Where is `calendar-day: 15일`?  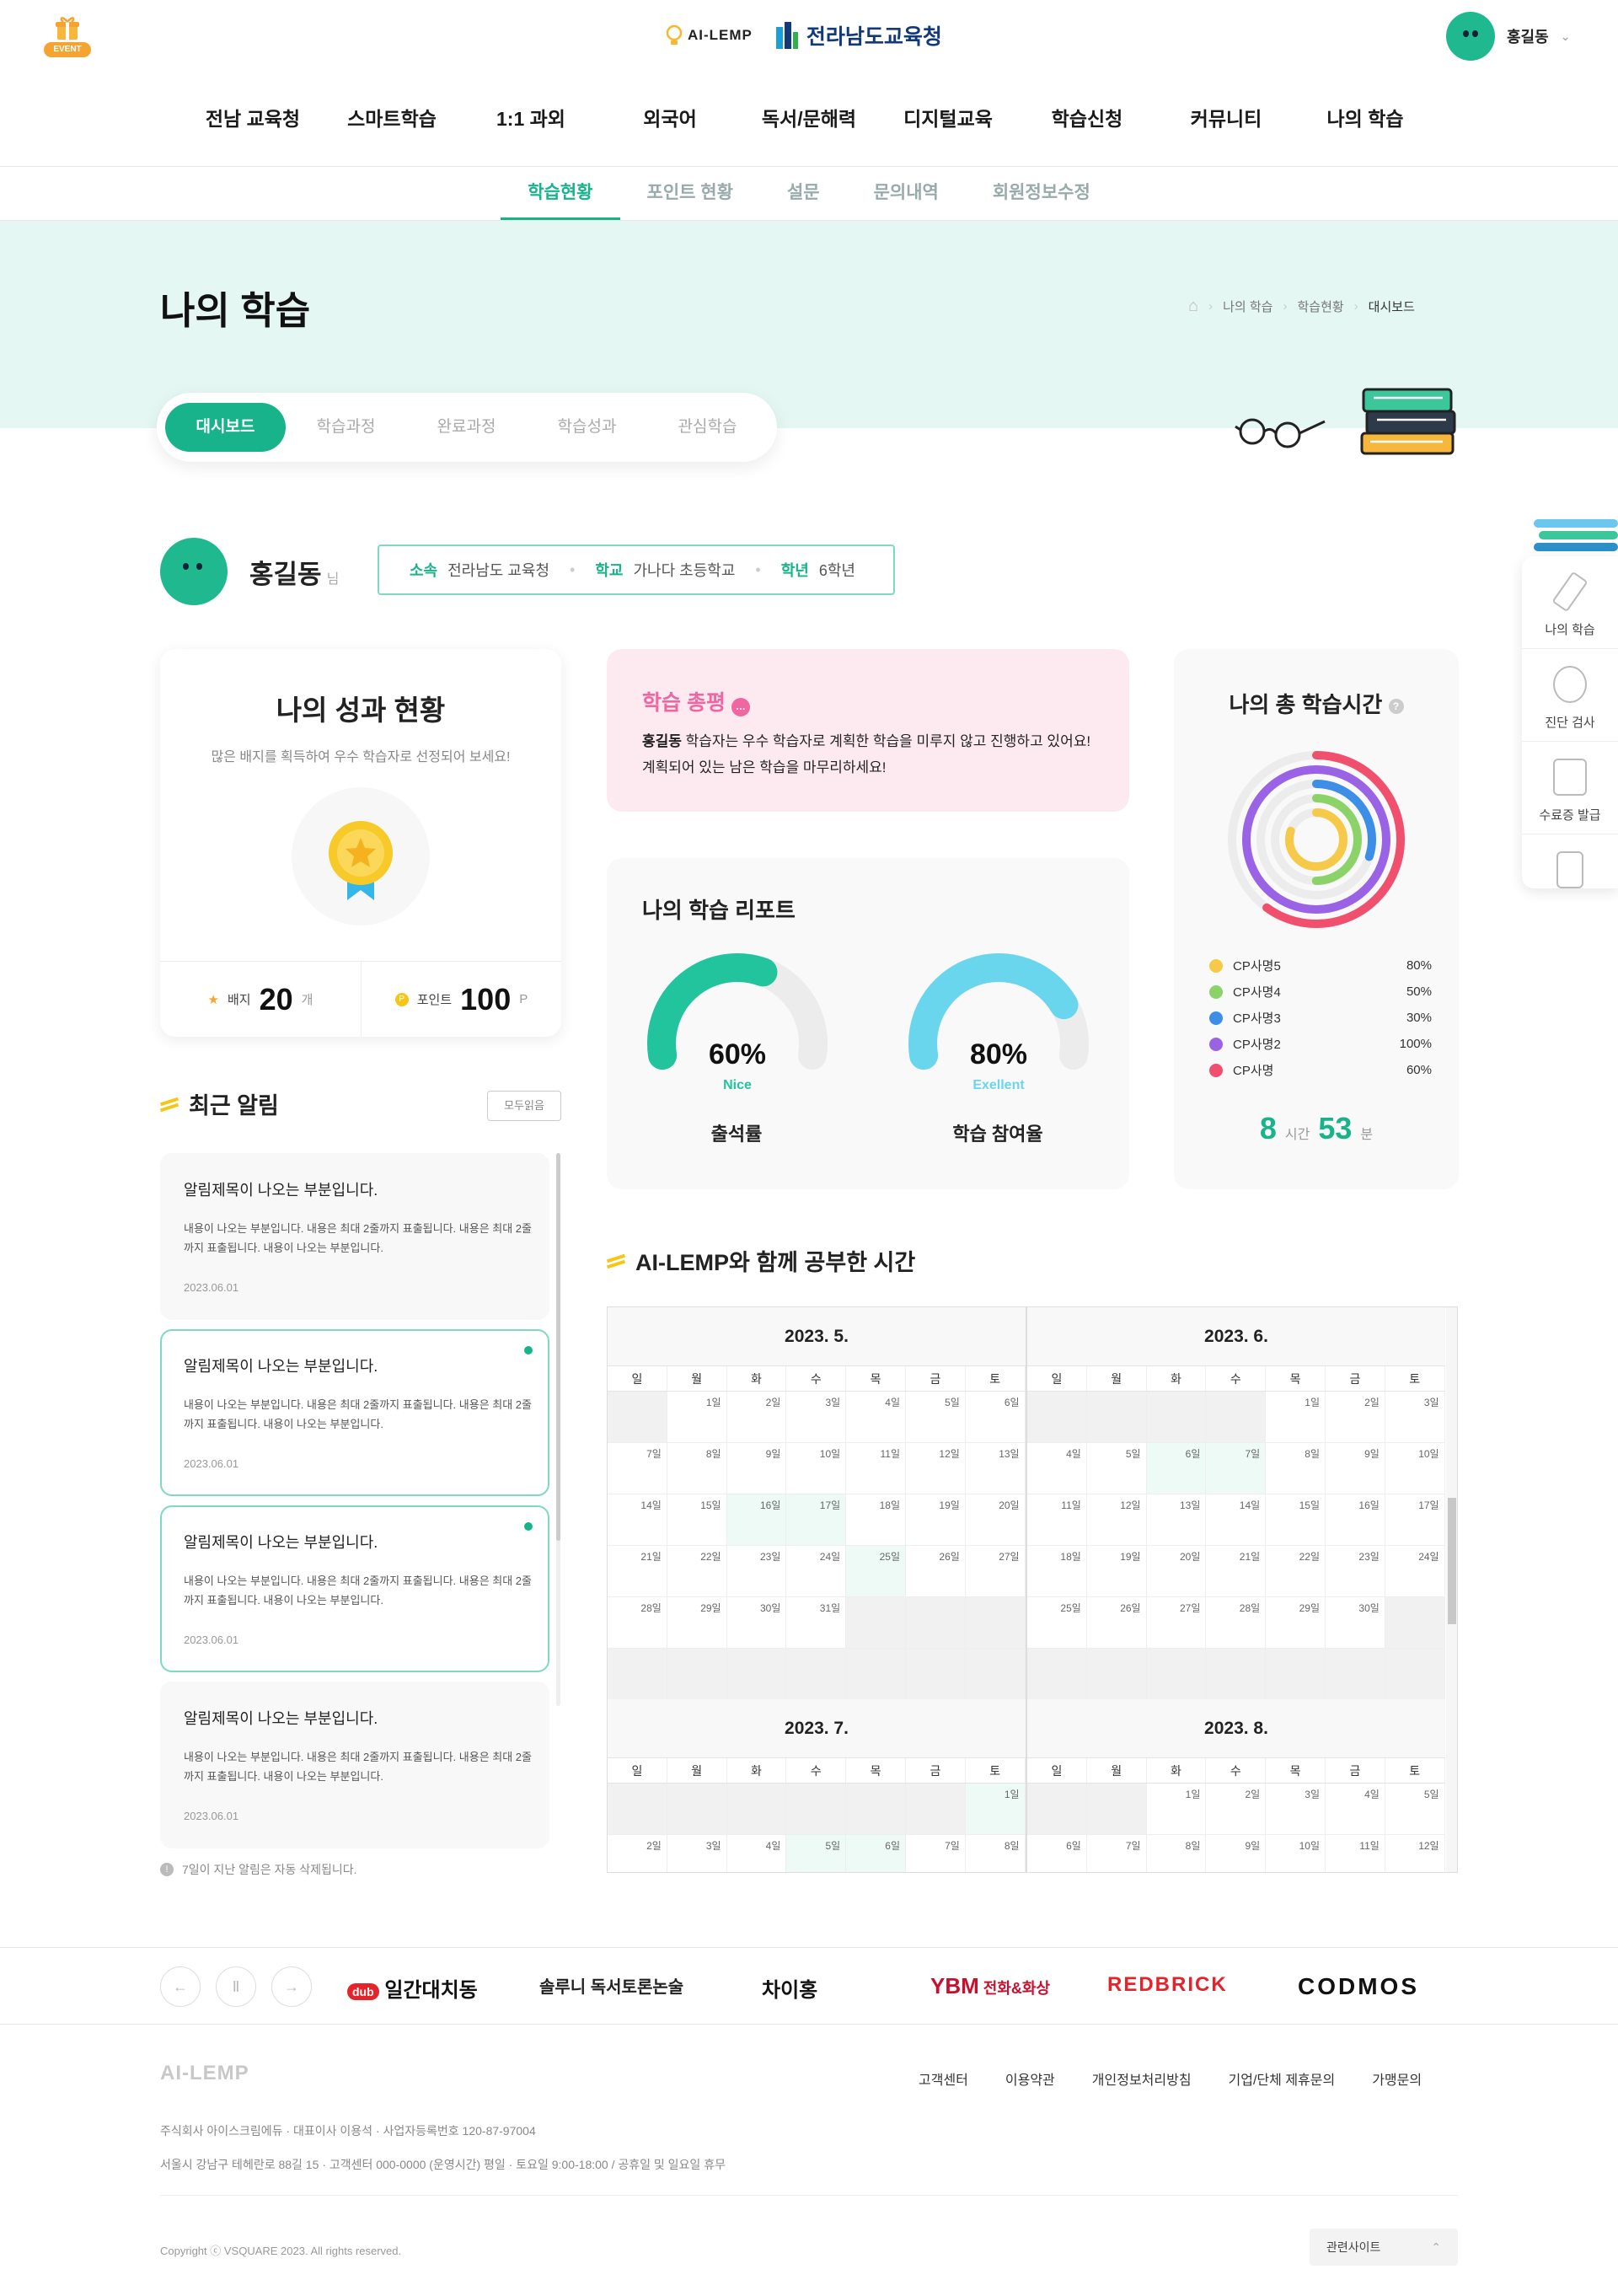 calendar-day: 15일 is located at coordinates (697, 1520).